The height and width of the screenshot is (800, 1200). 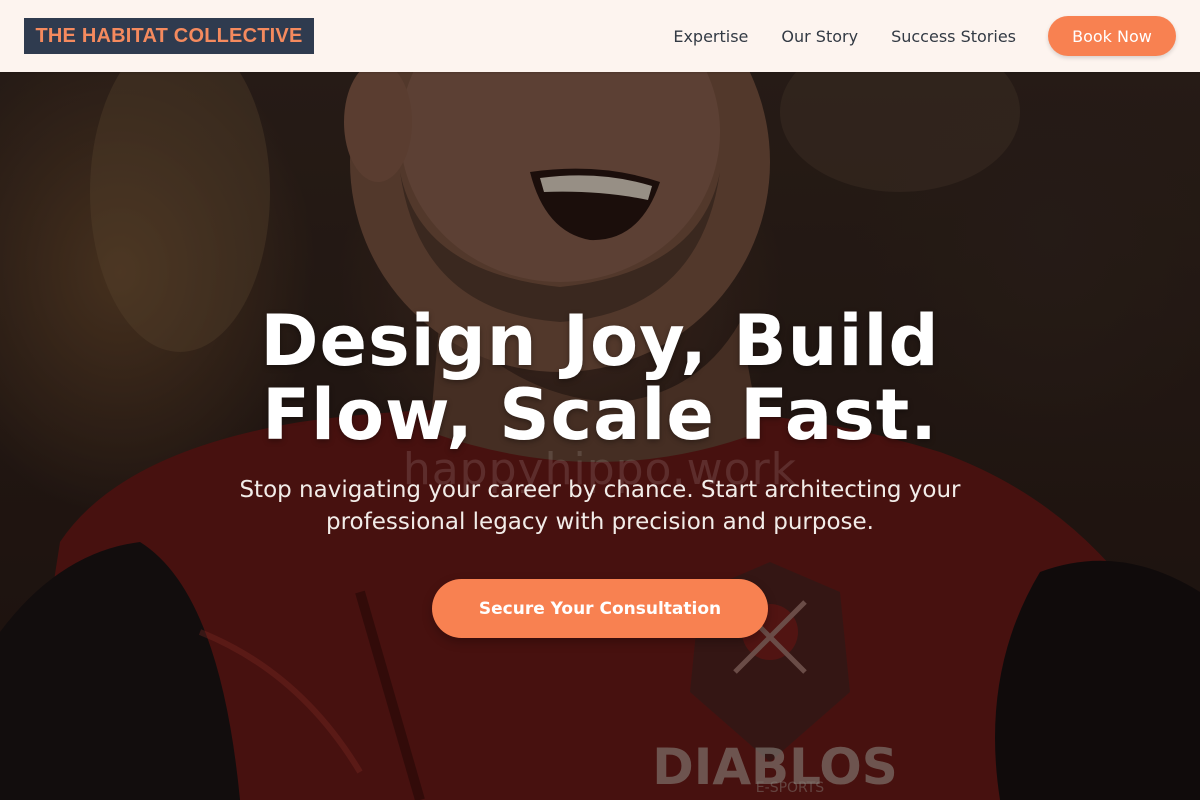 What do you see at coordinates (600, 415) in the screenshot?
I see `hero-headline-line-2: Flow, Scale Fast.` at bounding box center [600, 415].